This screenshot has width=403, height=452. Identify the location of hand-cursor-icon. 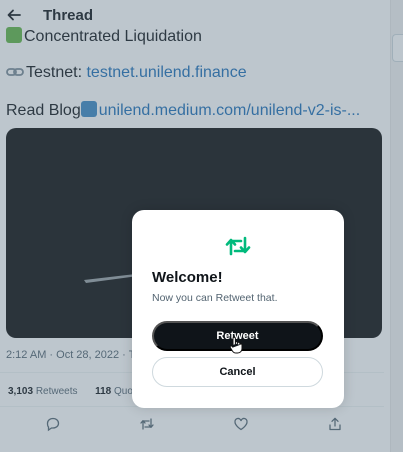
(236, 345).